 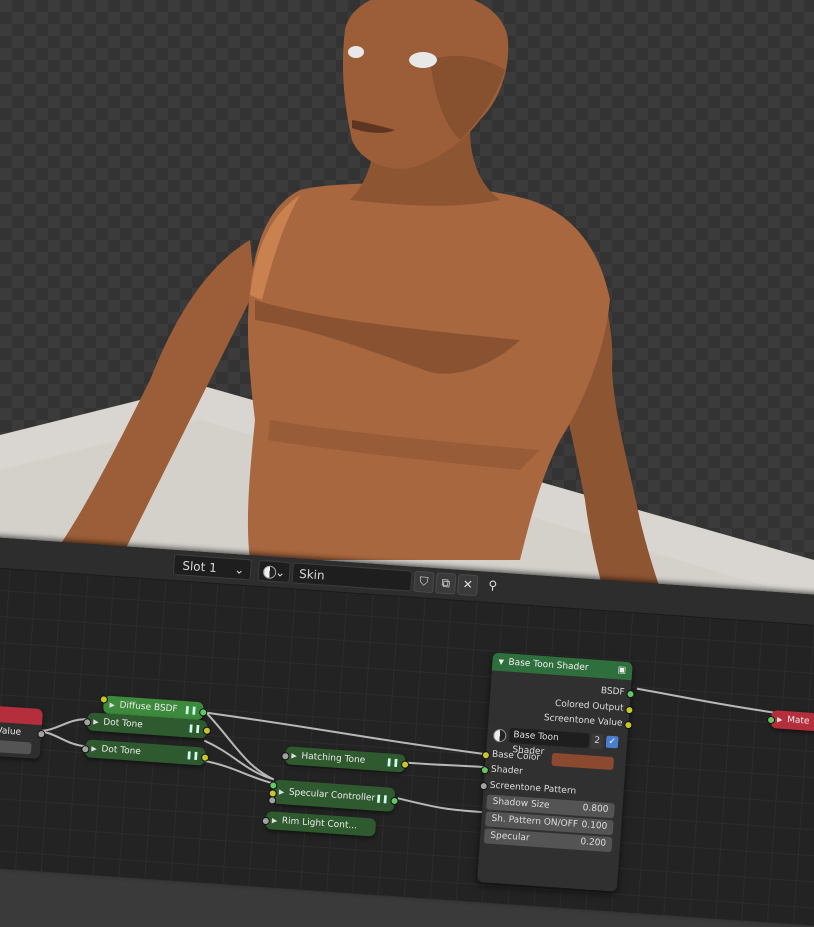 I want to click on specular-label: Specular, so click(x=509, y=837).